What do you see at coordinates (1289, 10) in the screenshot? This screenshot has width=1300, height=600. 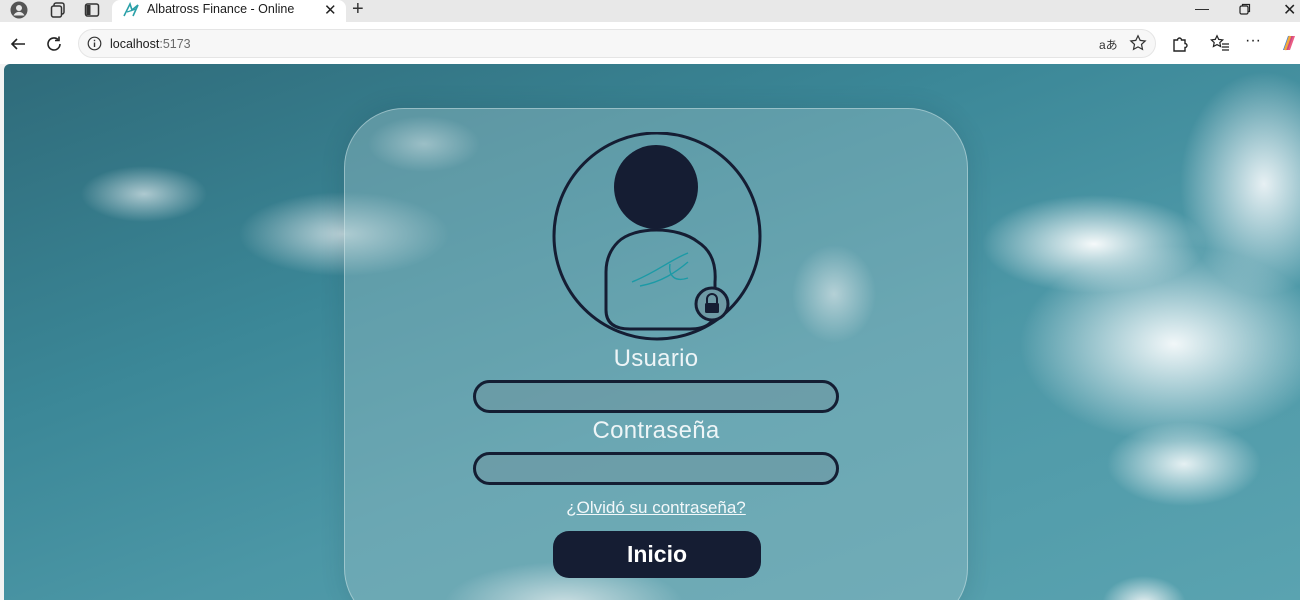 I see `close-window-icon: ✕` at bounding box center [1289, 10].